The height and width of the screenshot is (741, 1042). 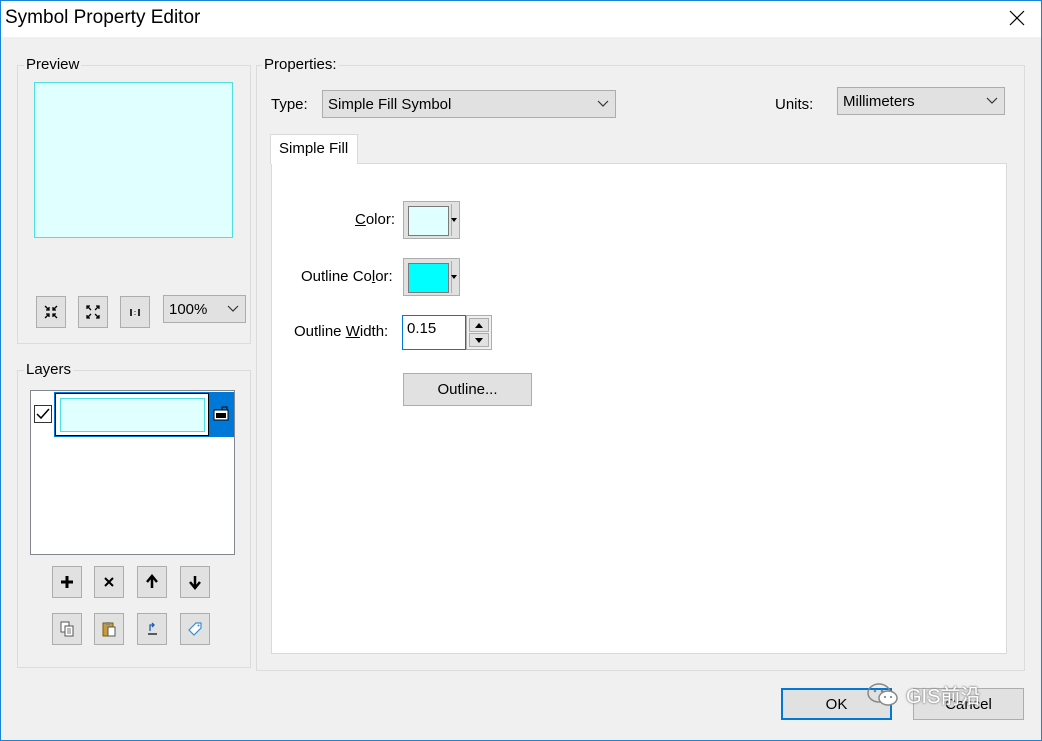 I want to click on outline-width-value: 0.15, so click(x=422, y=328).